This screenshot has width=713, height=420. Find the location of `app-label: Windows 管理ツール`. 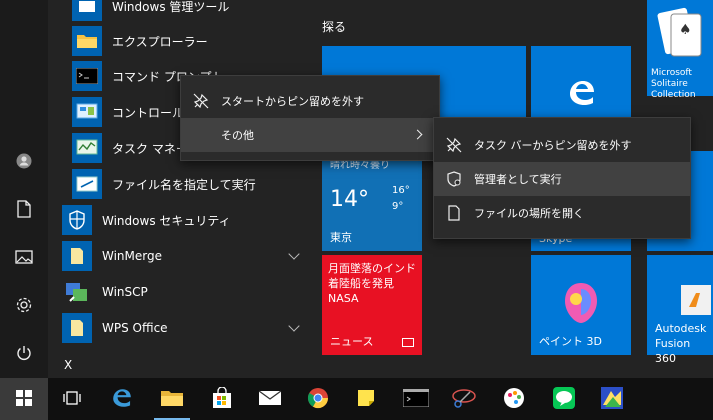

app-label: Windows 管理ツール is located at coordinates (171, 7).